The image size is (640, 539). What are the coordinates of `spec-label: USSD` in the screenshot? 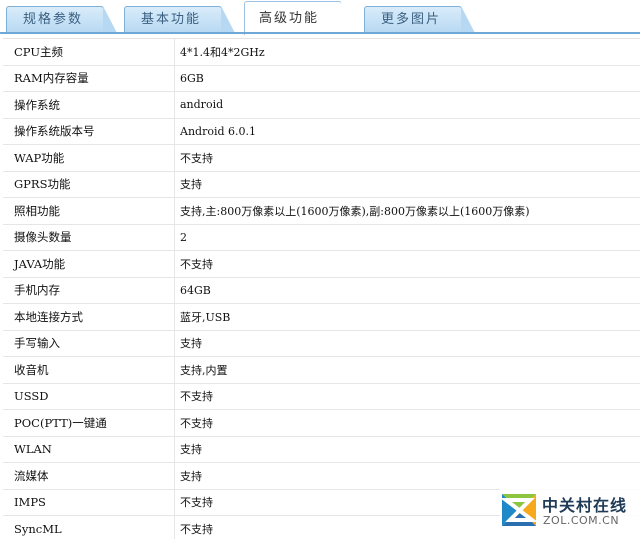 It's located at (31, 396).